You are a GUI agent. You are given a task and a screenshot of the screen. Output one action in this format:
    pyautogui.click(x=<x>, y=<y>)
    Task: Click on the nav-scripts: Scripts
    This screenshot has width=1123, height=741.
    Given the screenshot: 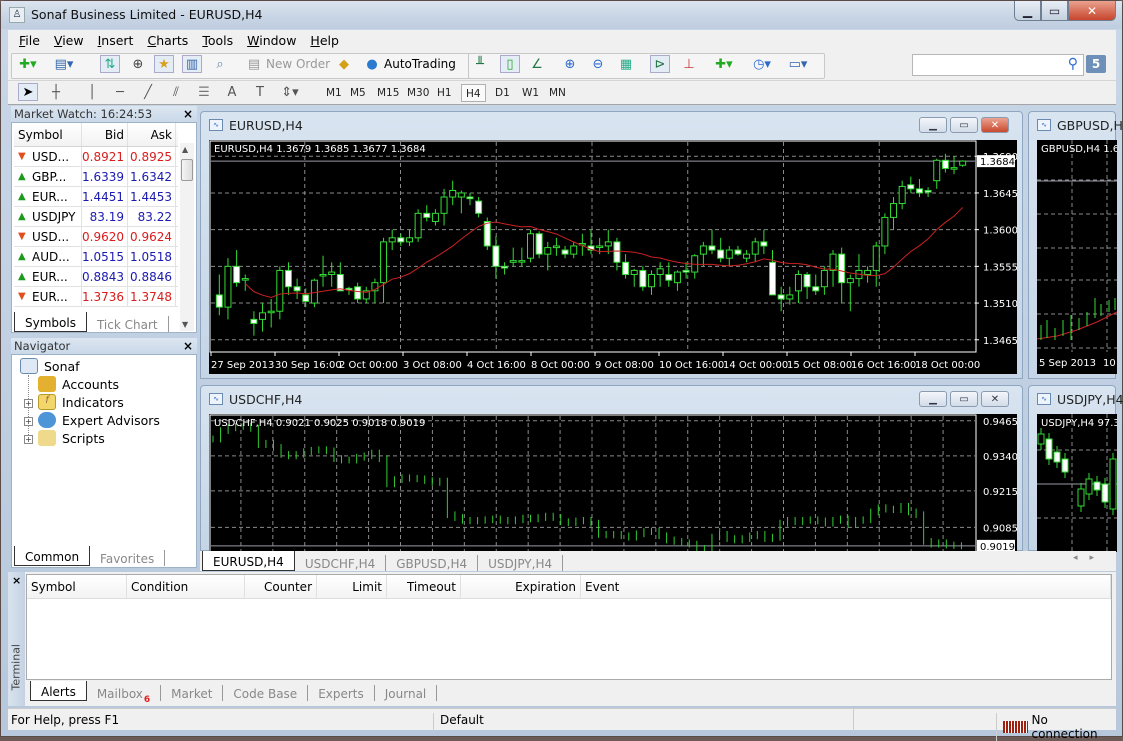 What is the action you would take?
    pyautogui.click(x=71, y=438)
    